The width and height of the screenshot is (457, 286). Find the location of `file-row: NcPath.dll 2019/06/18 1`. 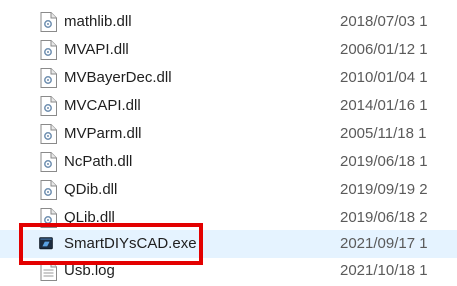

file-row: NcPath.dll 2019/06/18 1 is located at coordinates (228, 162).